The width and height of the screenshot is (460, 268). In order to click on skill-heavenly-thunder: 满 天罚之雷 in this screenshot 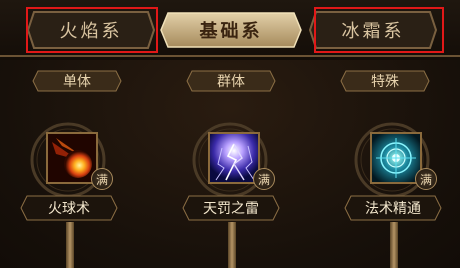, I will do `click(230, 194)`.